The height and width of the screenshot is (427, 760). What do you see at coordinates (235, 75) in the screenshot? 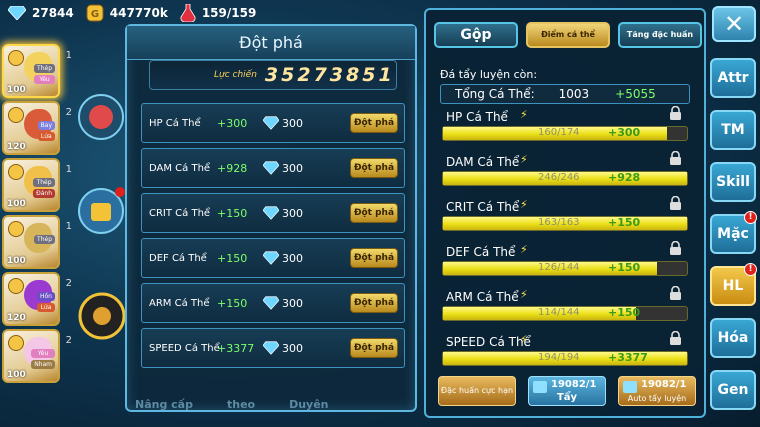
I see `power-label: Lực chiến` at bounding box center [235, 75].